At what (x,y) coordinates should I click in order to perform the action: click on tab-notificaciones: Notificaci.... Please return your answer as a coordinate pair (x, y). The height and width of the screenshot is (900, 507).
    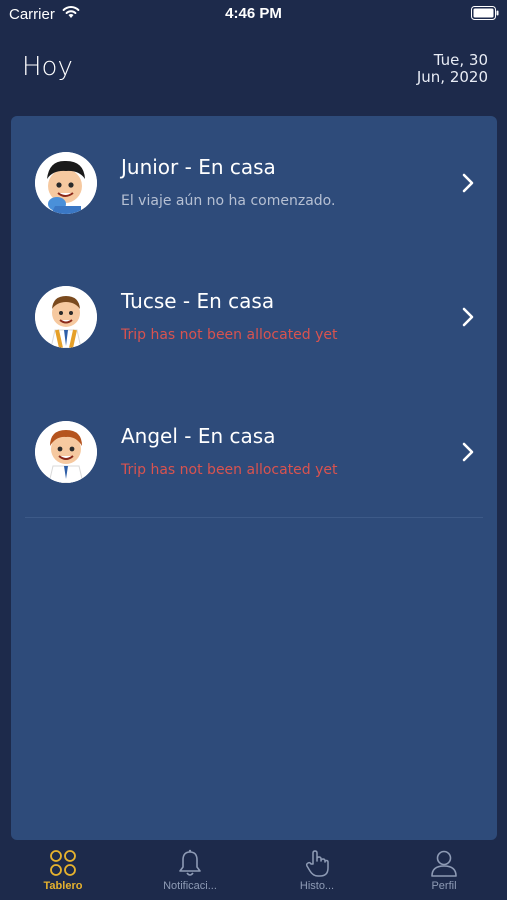
    Looking at the image, I should click on (190, 870).